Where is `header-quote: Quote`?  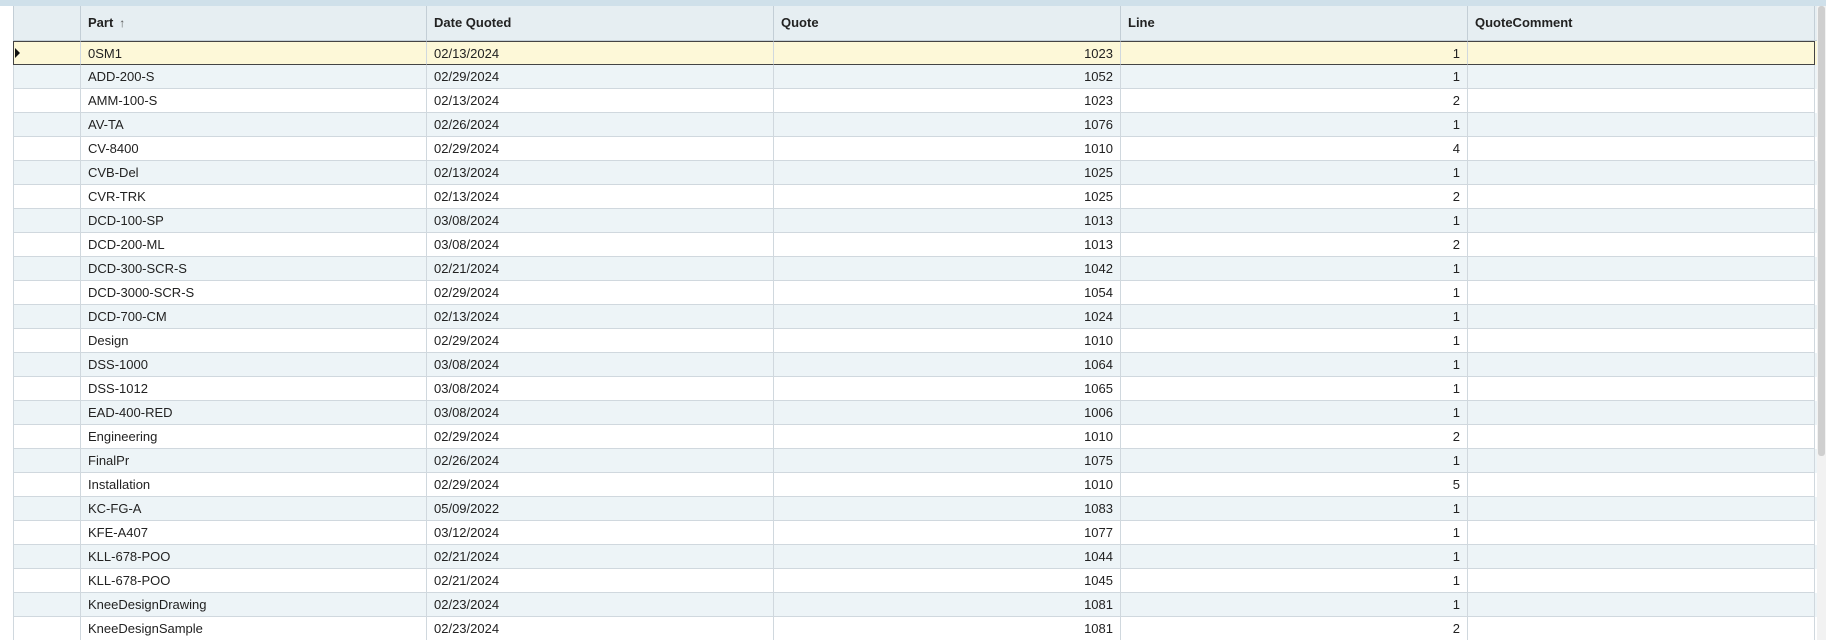 header-quote: Quote is located at coordinates (947, 23).